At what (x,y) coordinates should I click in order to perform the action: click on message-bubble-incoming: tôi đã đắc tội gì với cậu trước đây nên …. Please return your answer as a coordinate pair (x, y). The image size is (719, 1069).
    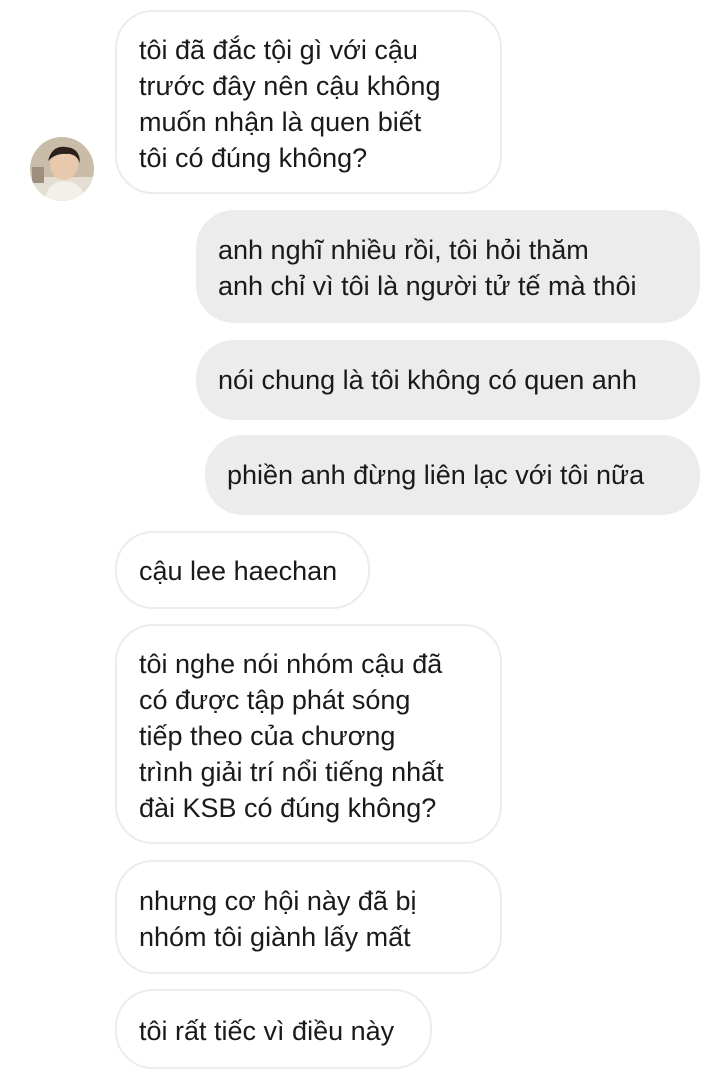
    Looking at the image, I should click on (308, 102).